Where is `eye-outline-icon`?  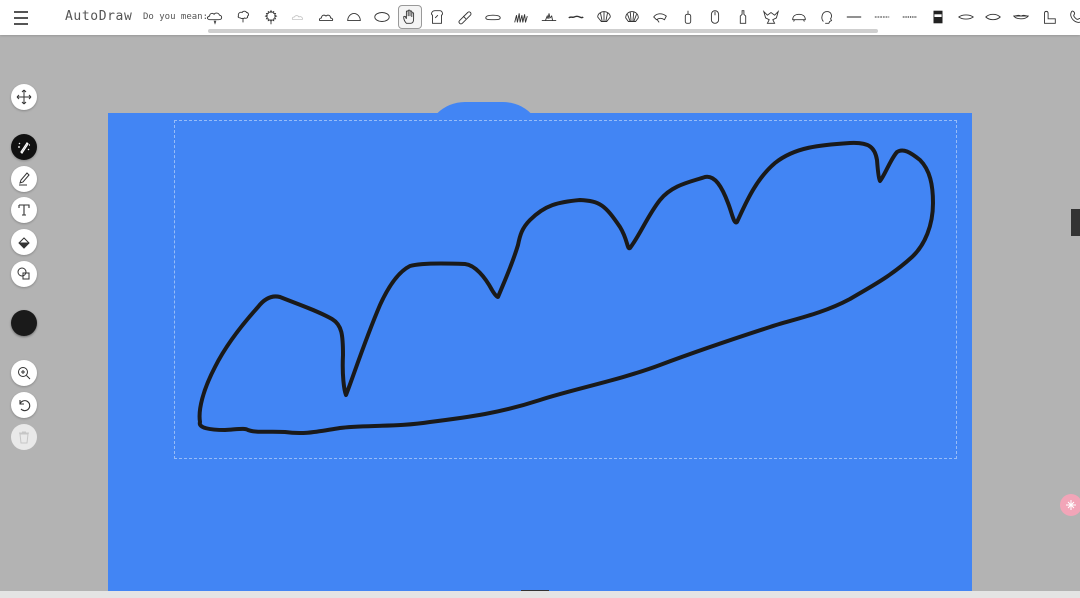 eye-outline-icon is located at coordinates (993, 17).